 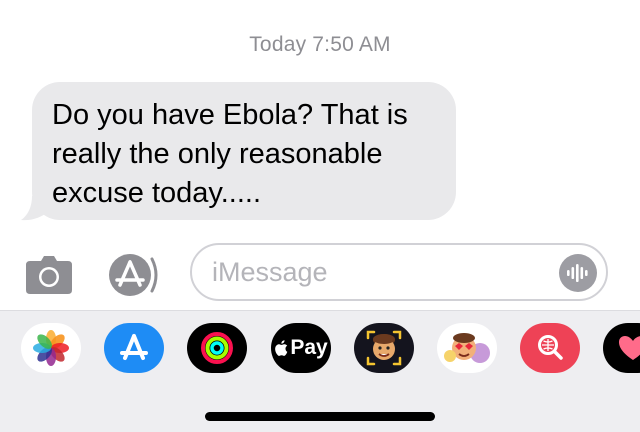 I want to click on apple-pay-app-button: Pay, so click(x=301, y=348).